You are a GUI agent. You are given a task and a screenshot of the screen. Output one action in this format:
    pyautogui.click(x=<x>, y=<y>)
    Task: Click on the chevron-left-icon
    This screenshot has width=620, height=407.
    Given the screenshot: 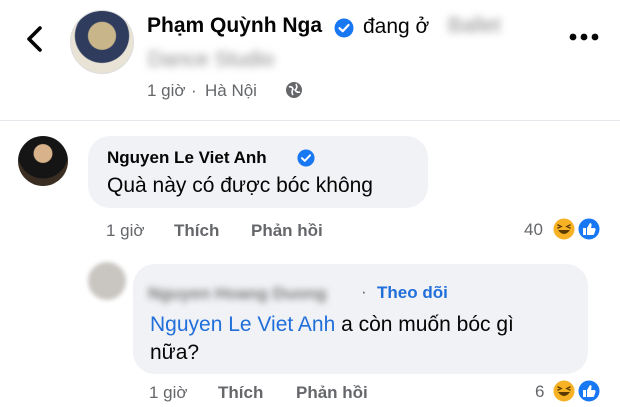 What is the action you would take?
    pyautogui.click(x=34, y=39)
    